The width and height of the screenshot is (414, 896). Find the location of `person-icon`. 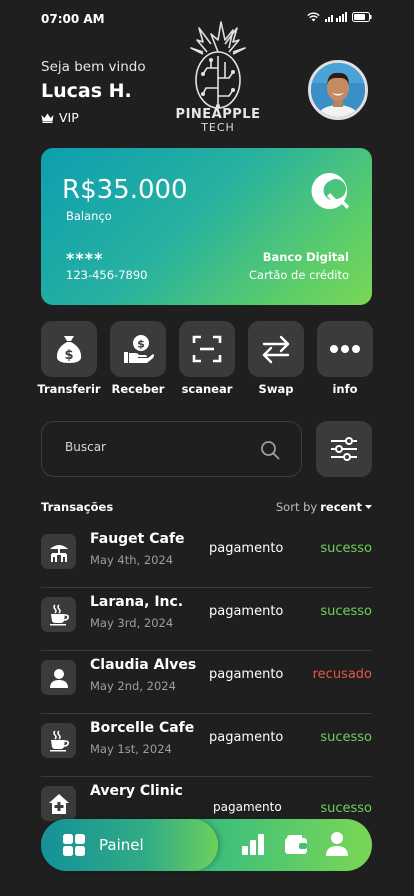

person-icon is located at coordinates (58, 678).